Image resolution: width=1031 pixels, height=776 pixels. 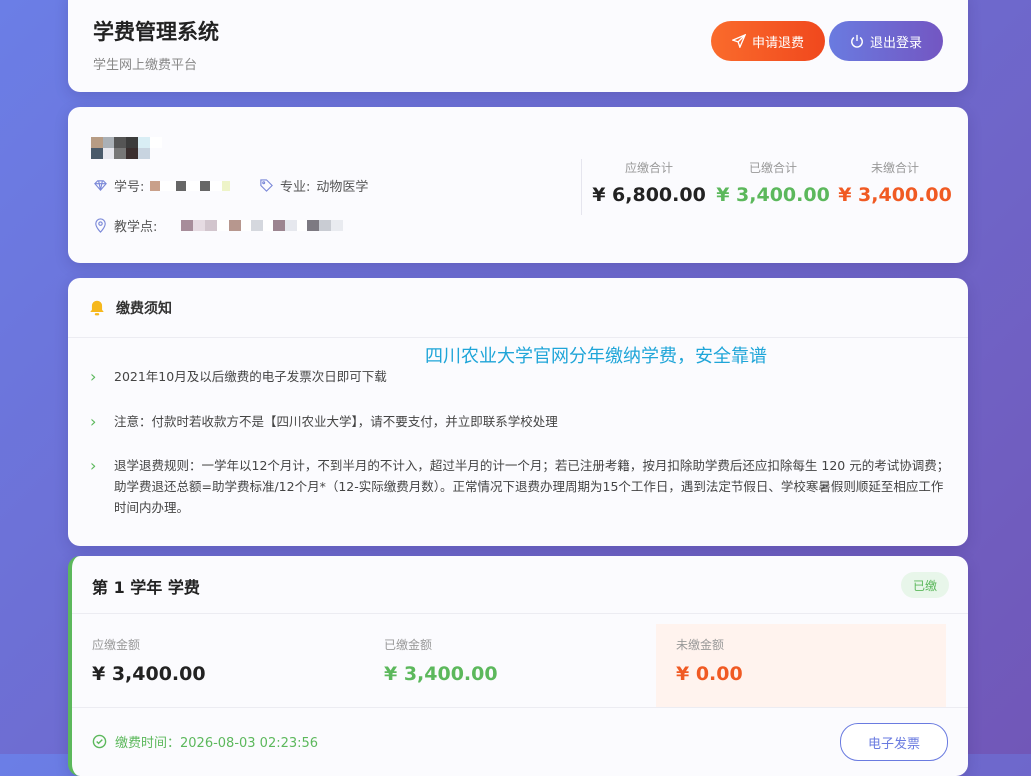 I want to click on summary-due-label: 应缴合计, so click(x=648, y=168).